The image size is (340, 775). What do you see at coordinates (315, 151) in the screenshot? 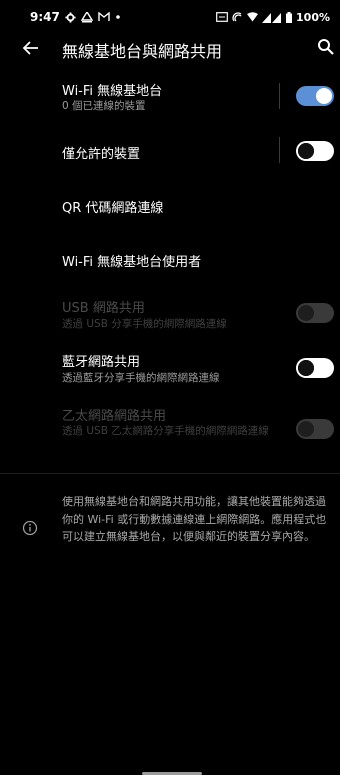
I see `allowed-devices-toggle` at bounding box center [315, 151].